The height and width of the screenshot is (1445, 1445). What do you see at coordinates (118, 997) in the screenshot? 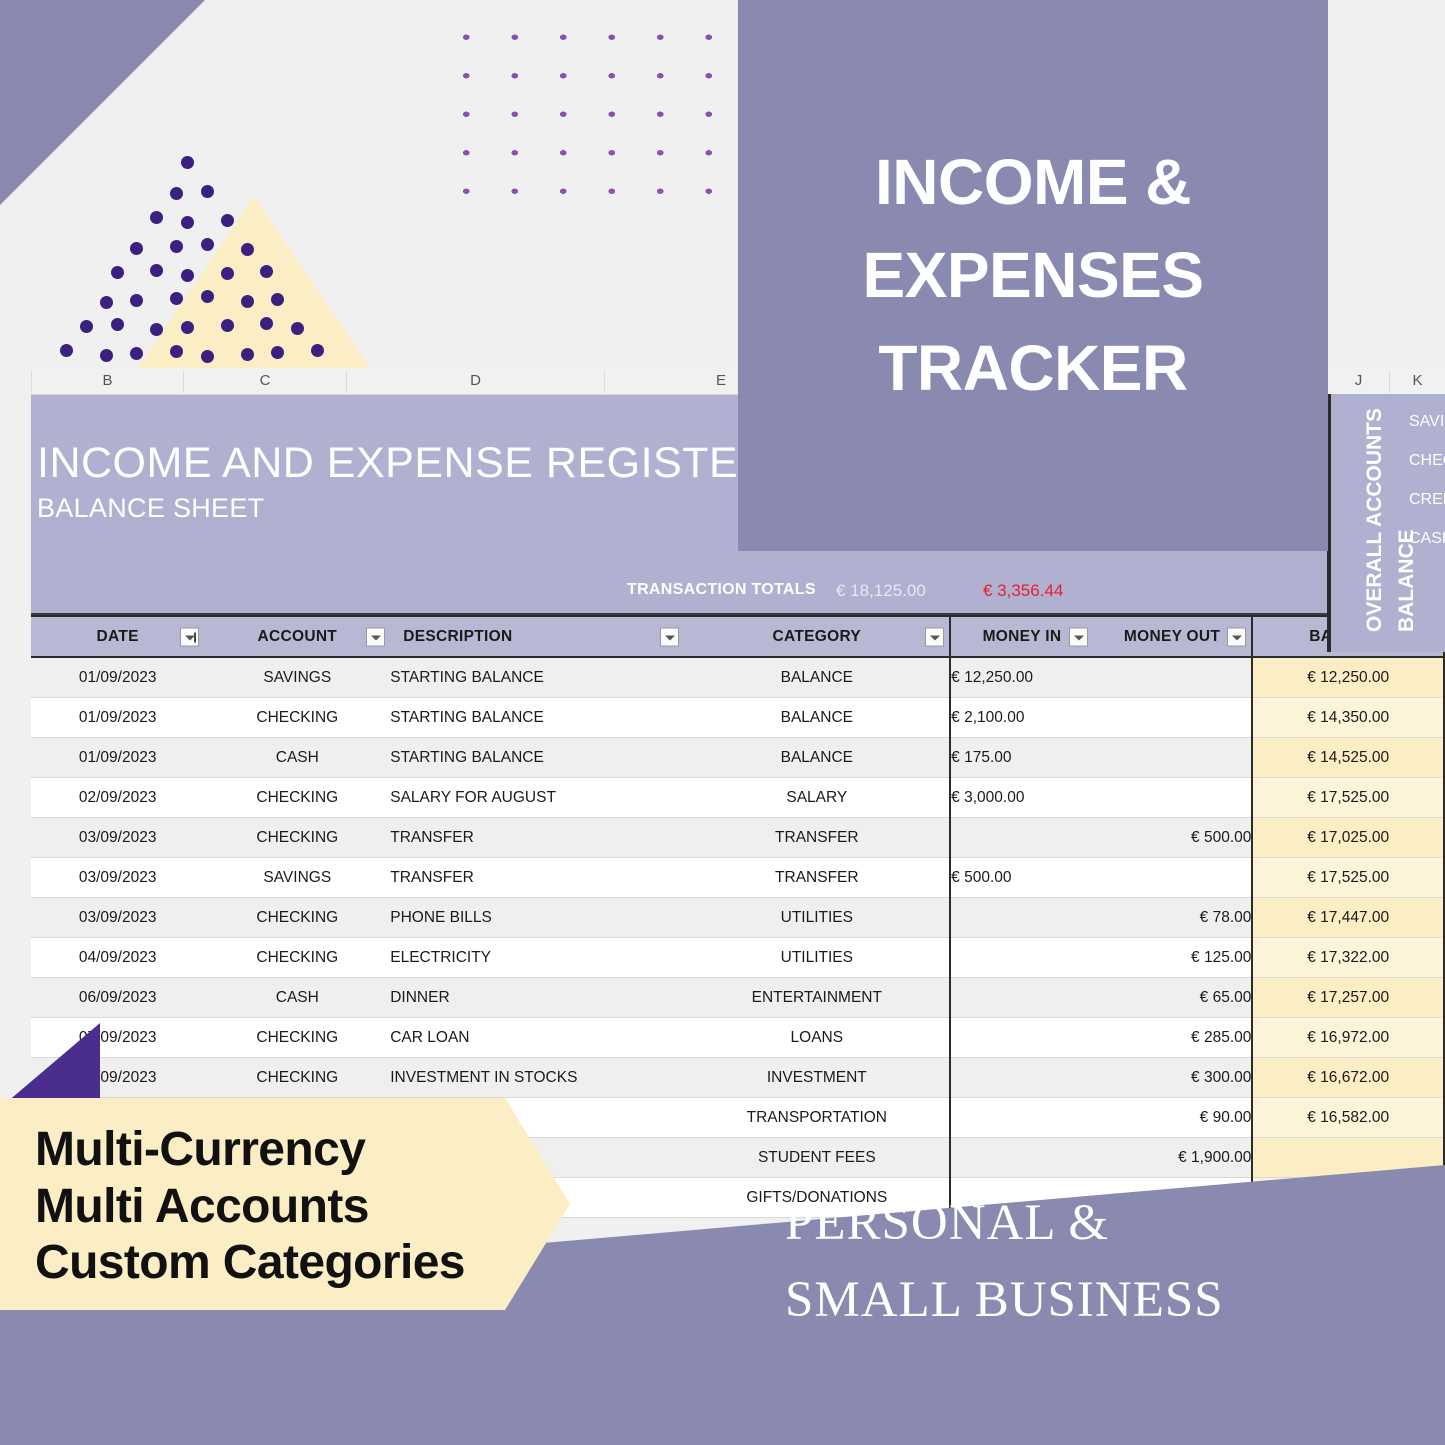
I see `cell-date: 06/09/2023` at bounding box center [118, 997].